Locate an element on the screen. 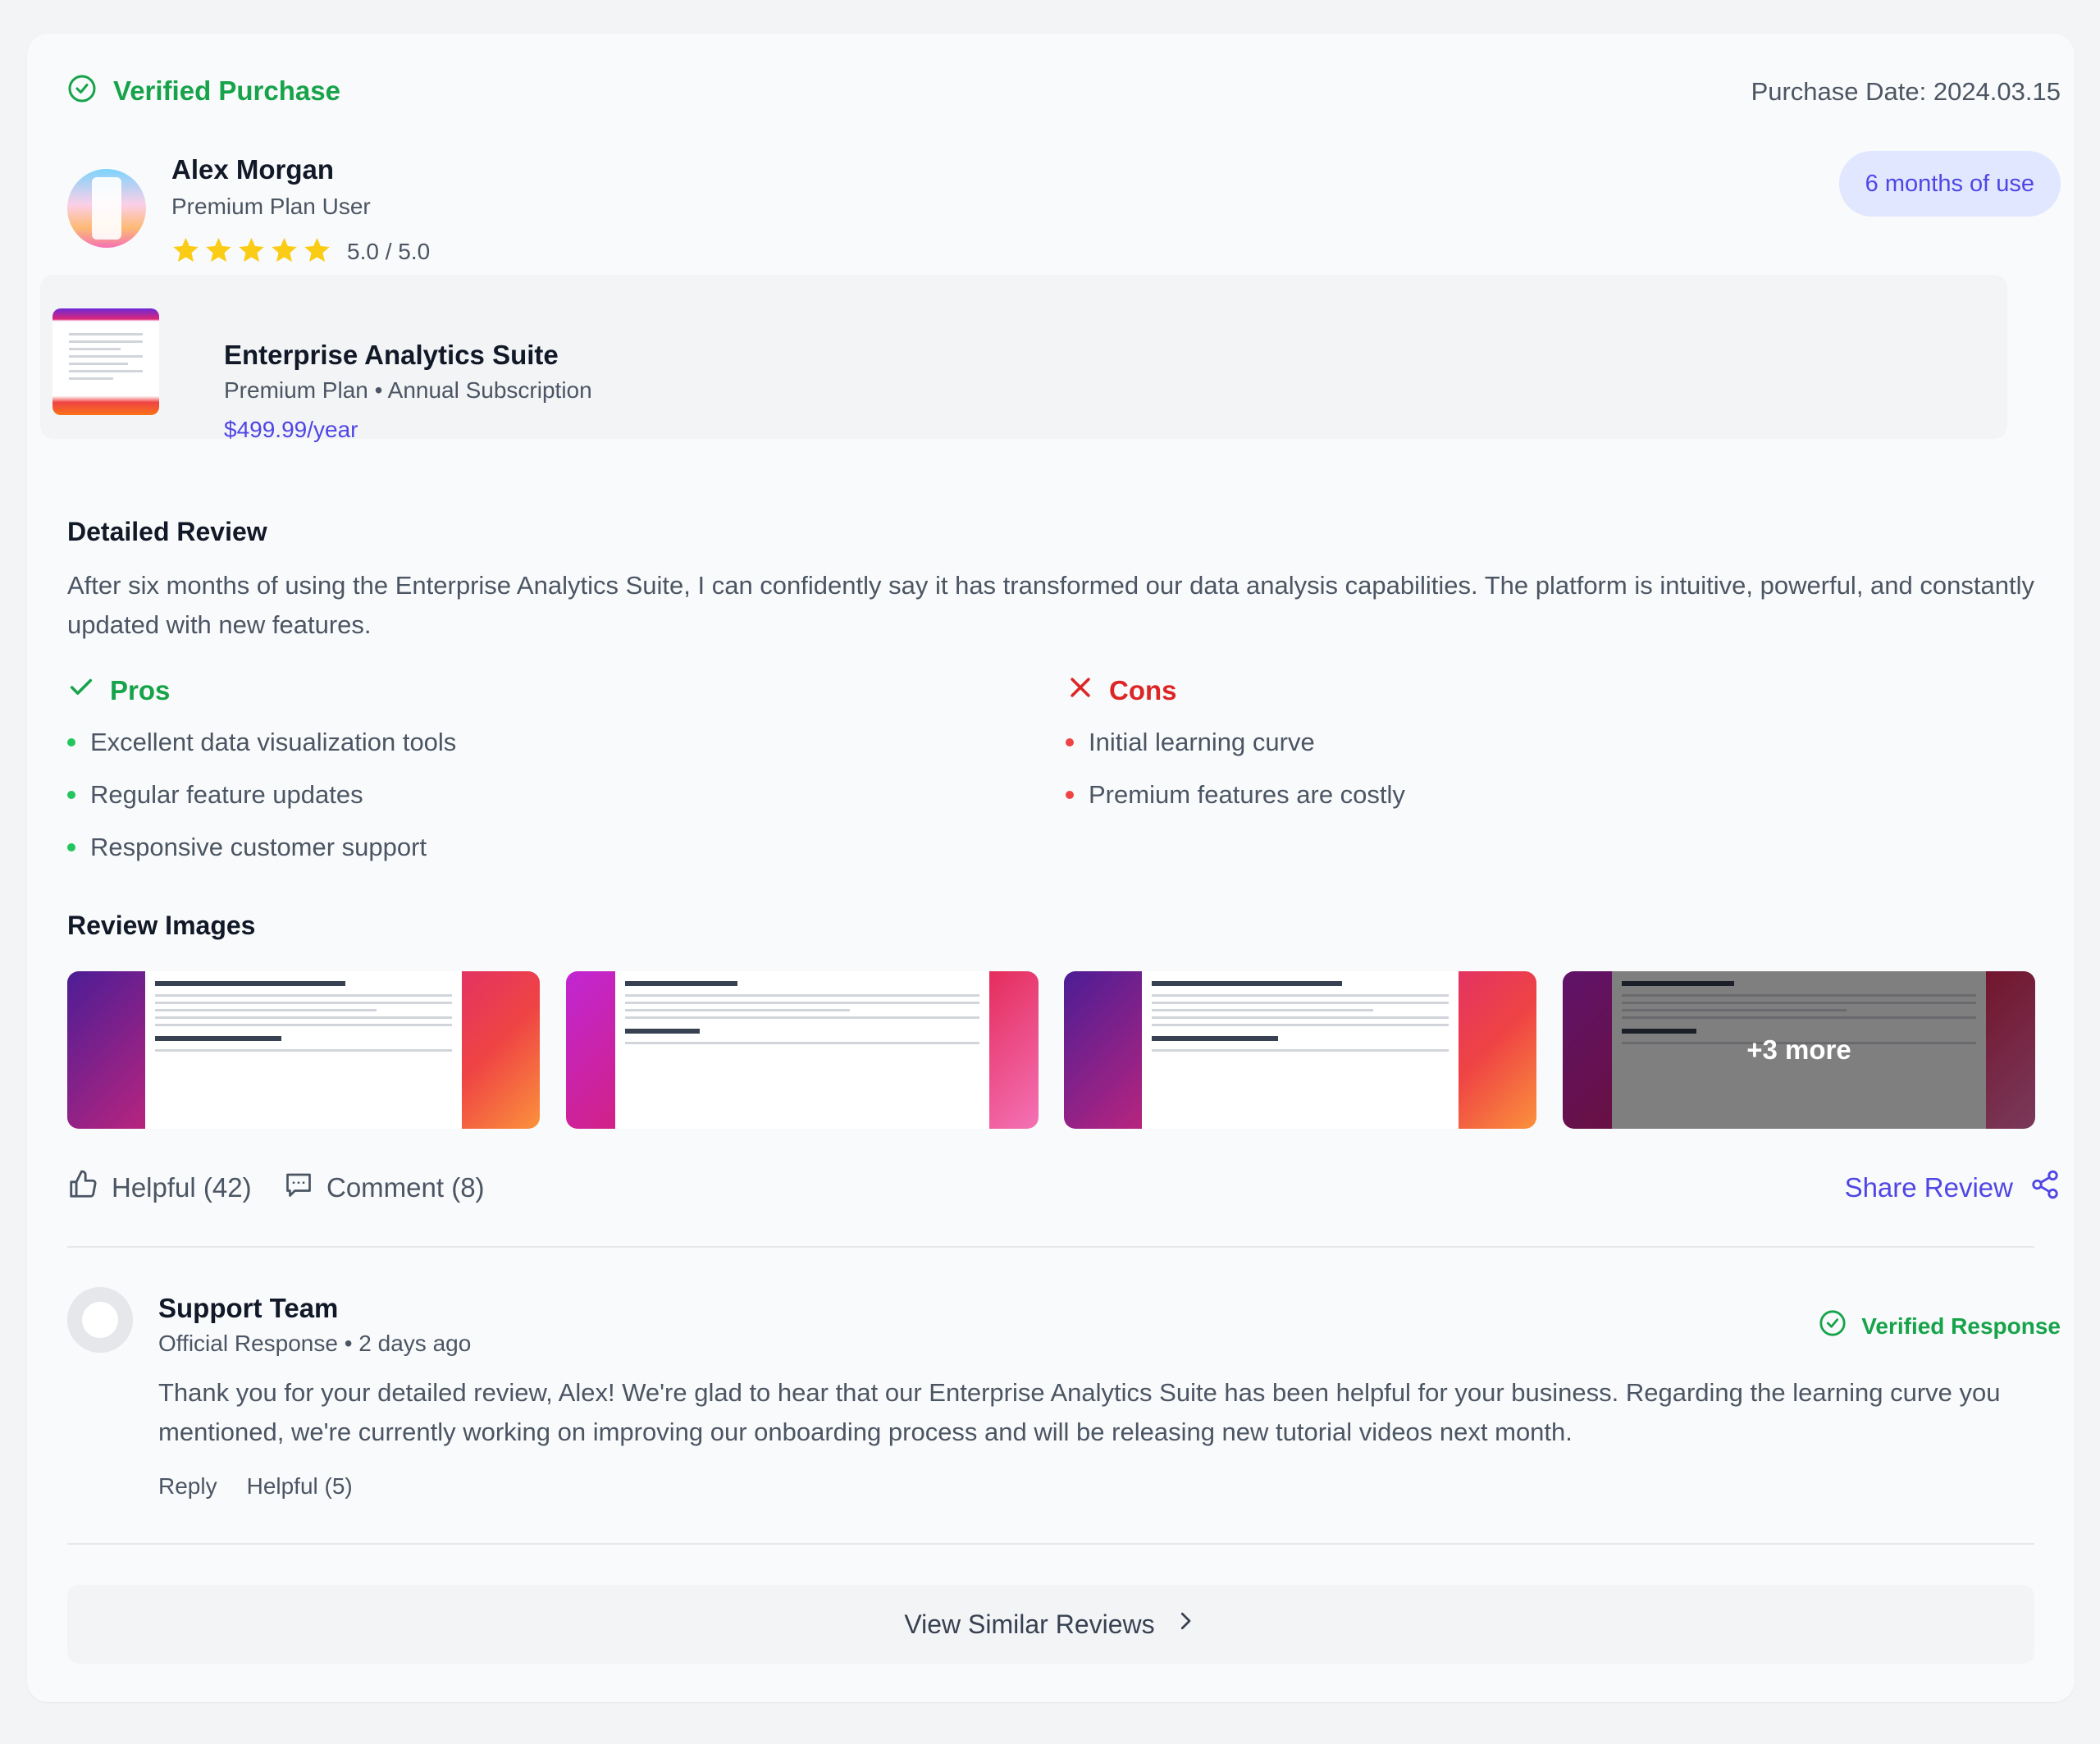 This screenshot has width=2100, height=1744. responder-name: Support Team is located at coordinates (248, 1308).